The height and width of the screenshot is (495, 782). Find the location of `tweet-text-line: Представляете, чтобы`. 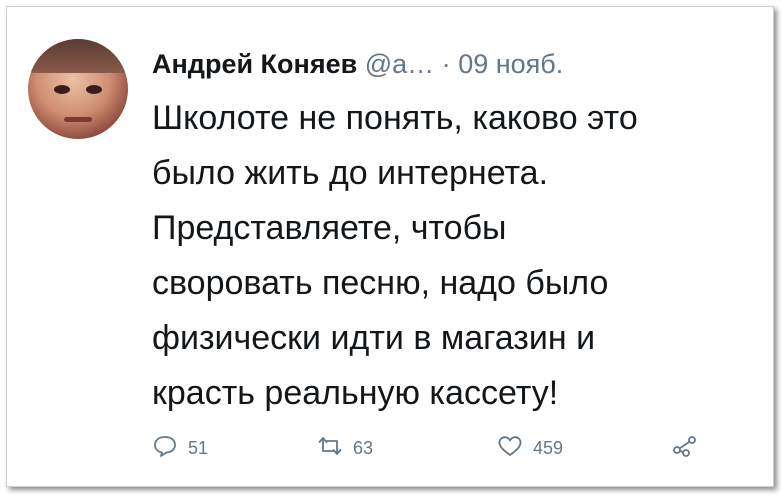

tweet-text-line: Представляете, чтобы is located at coordinates (329, 228).